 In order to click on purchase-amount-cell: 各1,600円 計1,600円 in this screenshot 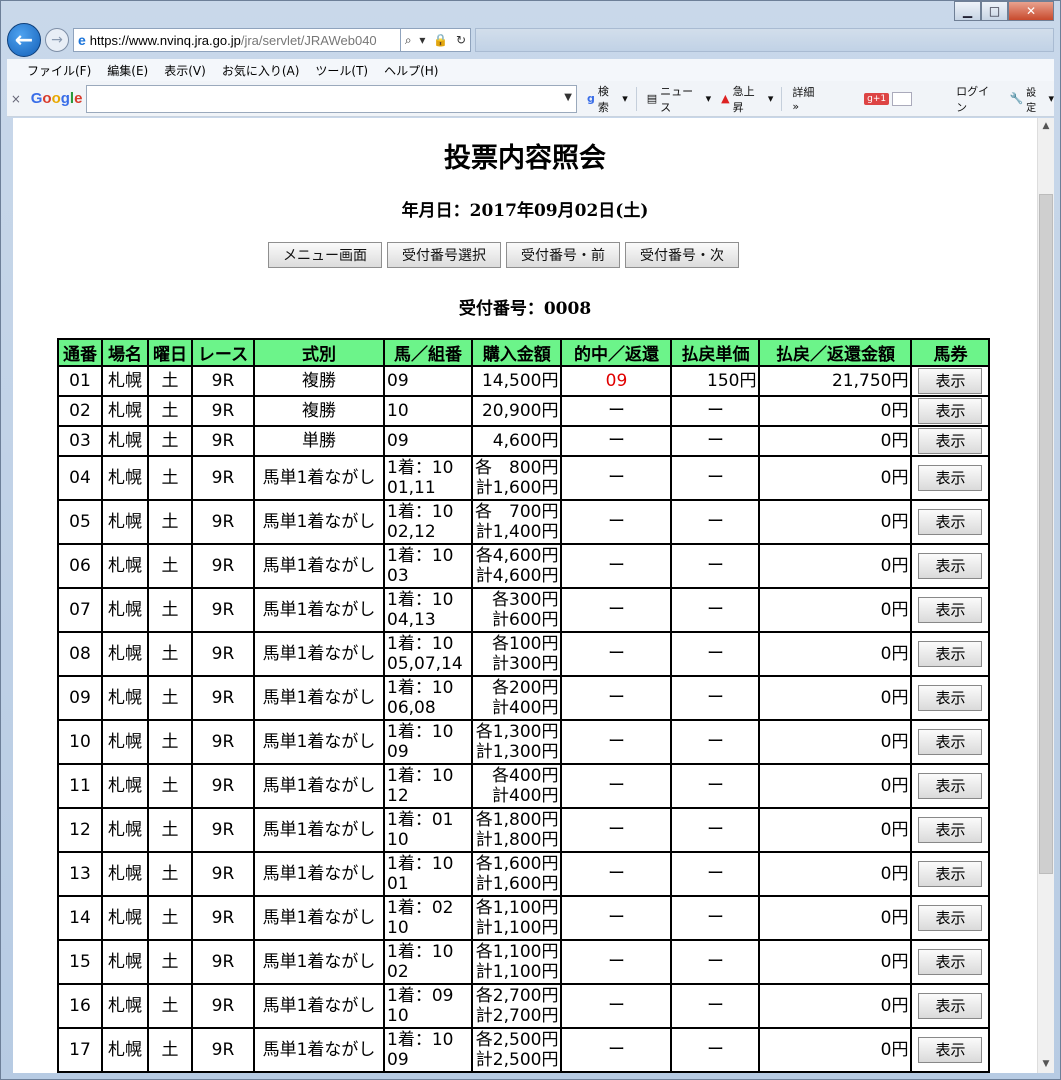, I will do `click(516, 874)`.